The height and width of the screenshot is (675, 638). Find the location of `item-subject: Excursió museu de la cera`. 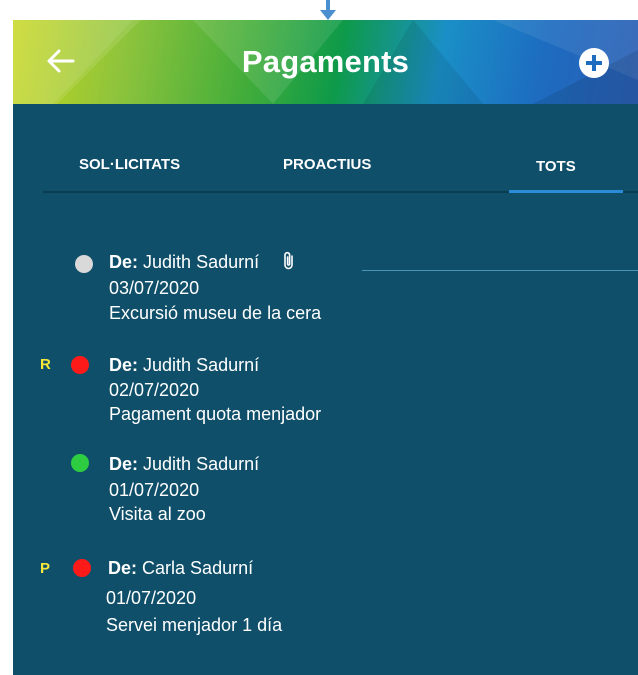

item-subject: Excursió museu de la cera is located at coordinates (215, 313).